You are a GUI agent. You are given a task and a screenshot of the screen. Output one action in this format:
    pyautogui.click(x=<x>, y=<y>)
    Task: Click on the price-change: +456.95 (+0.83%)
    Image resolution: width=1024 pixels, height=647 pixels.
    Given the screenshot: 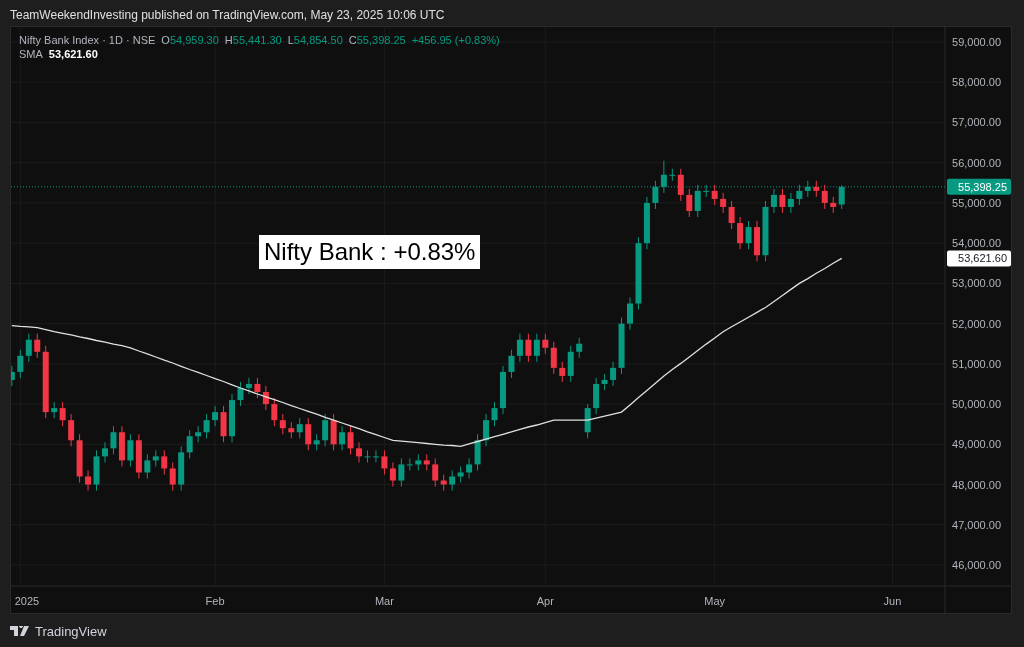 What is the action you would take?
    pyautogui.click(x=455, y=40)
    